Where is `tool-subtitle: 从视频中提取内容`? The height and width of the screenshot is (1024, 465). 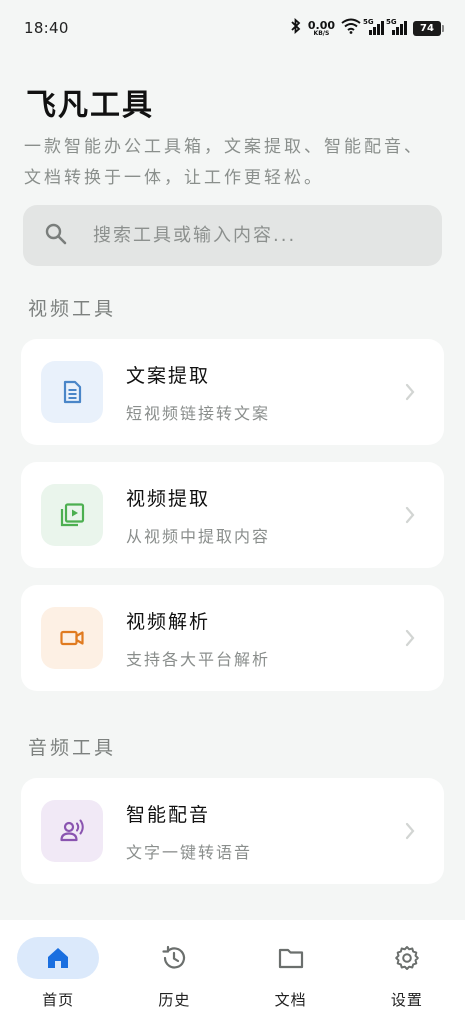
tool-subtitle: 从视频中提取内容 is located at coordinates (198, 536).